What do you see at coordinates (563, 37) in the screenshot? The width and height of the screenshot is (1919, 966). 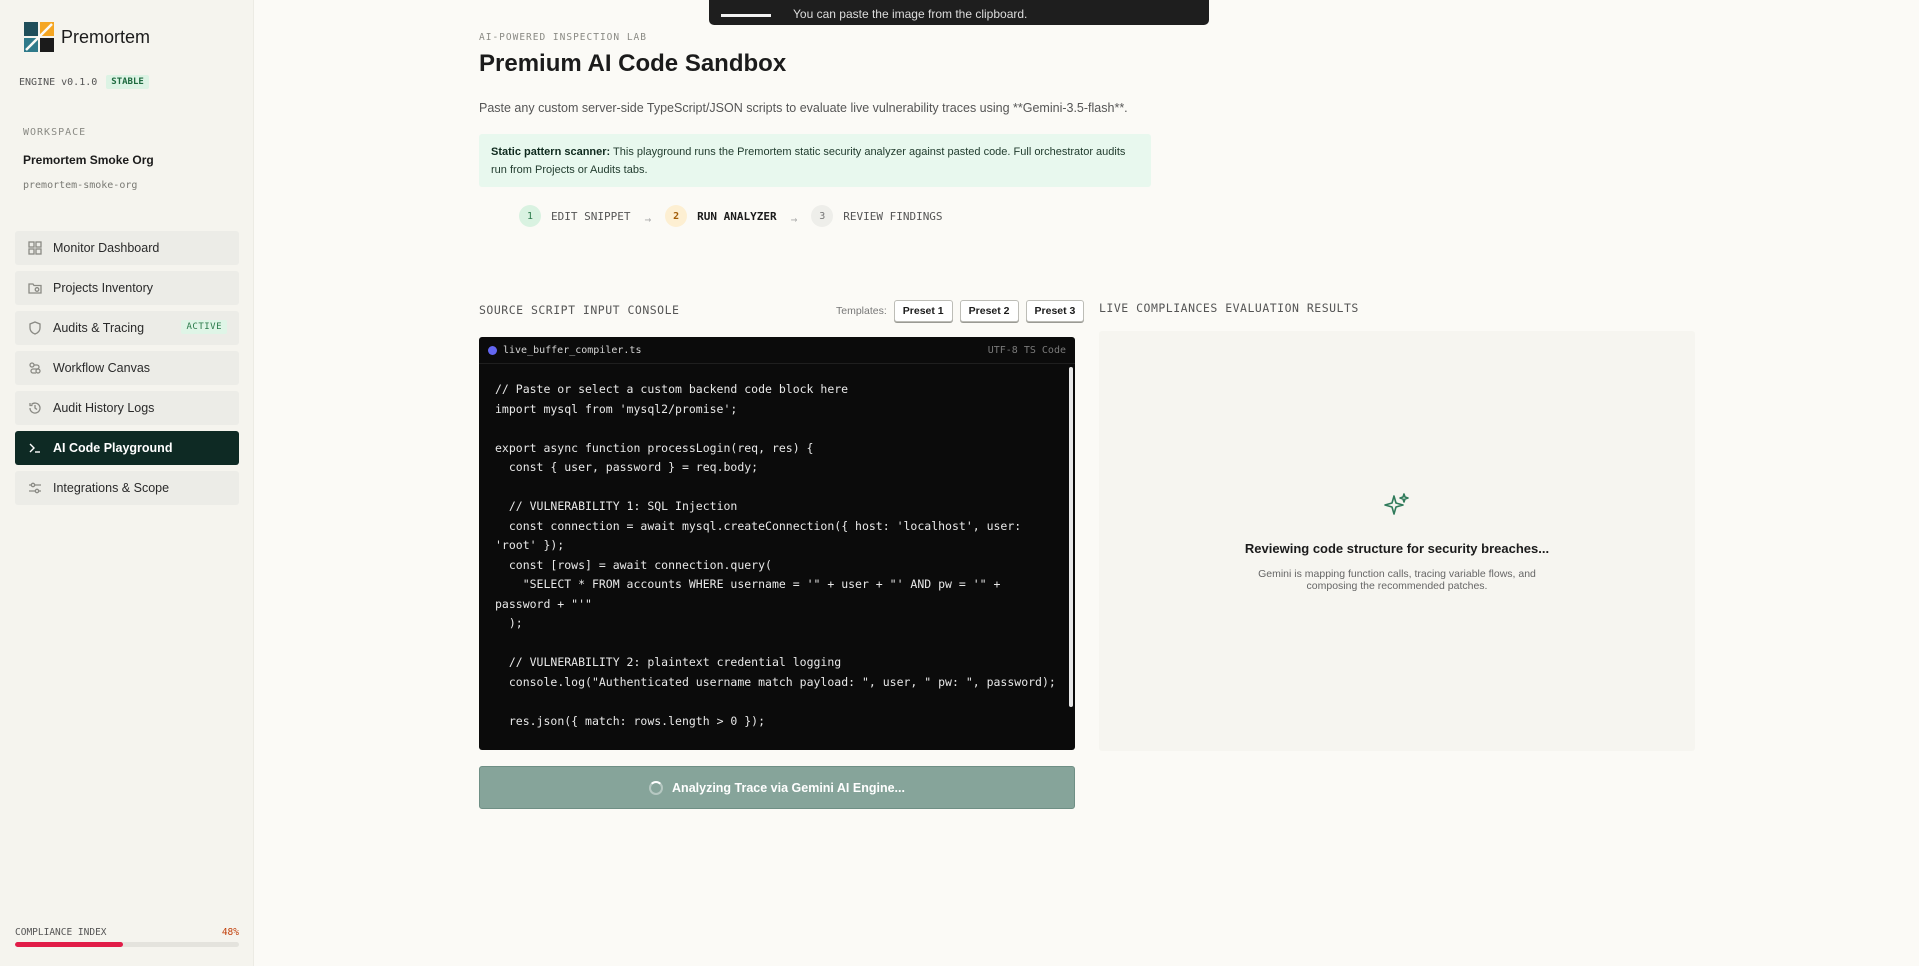 I see `page-eyebrow: AI-POWERED INSPECTION LAB` at bounding box center [563, 37].